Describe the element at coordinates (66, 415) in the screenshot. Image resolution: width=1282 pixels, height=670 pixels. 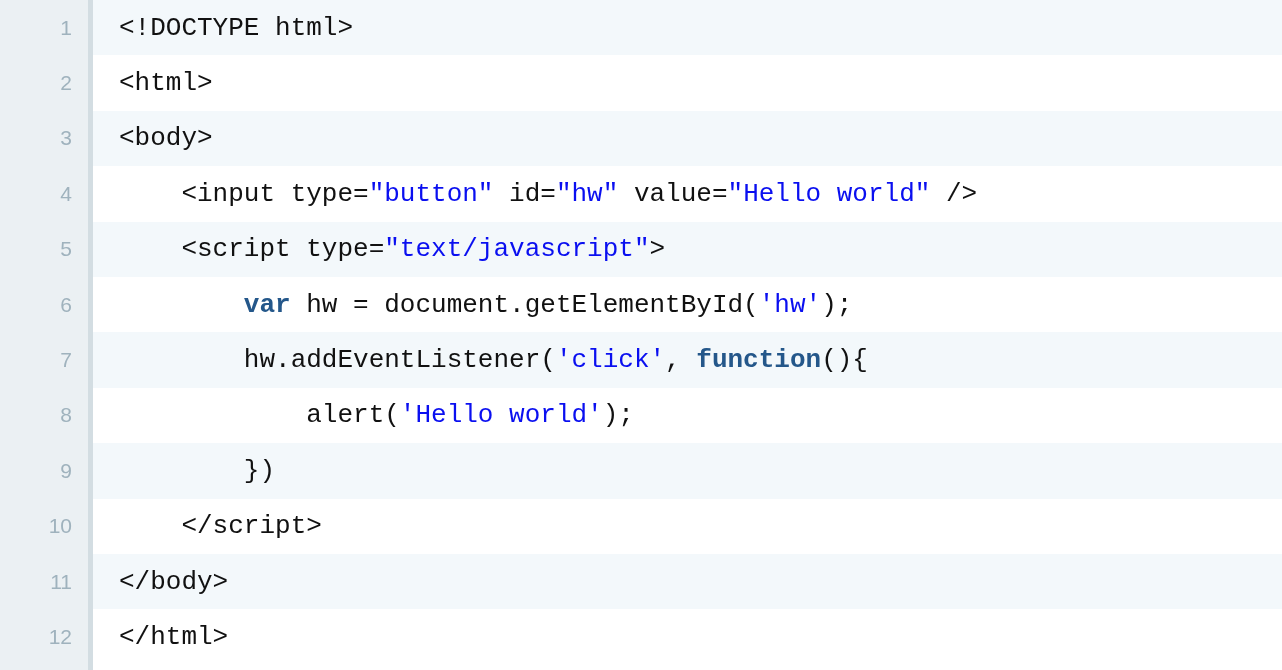
I see `line-number: 8` at that location.